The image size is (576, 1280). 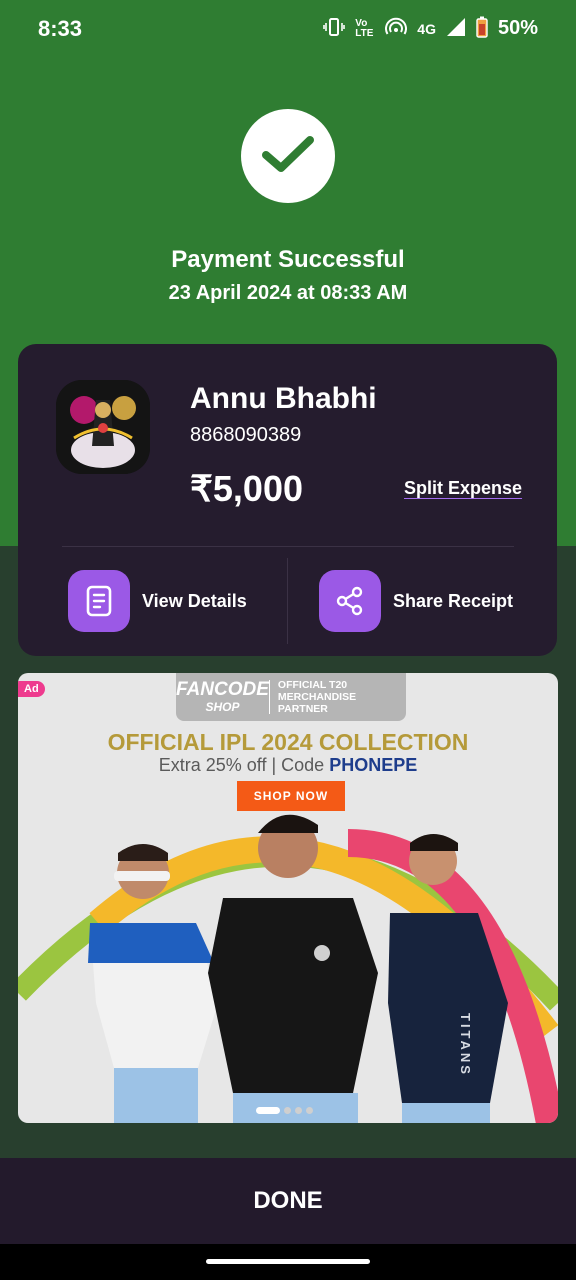 I want to click on signal-icon, so click(x=456, y=28).